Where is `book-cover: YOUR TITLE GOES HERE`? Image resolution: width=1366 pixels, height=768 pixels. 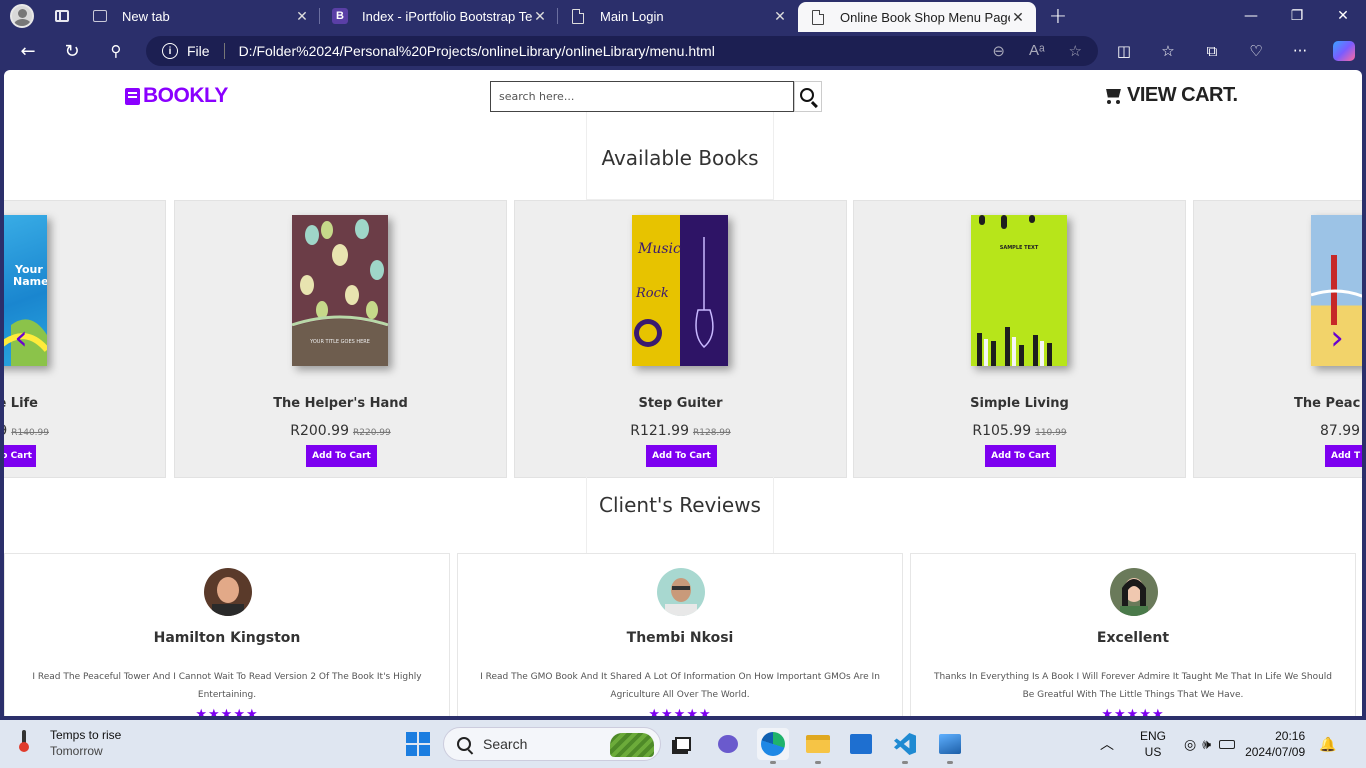
book-cover: YOUR TITLE GOES HERE is located at coordinates (340, 290).